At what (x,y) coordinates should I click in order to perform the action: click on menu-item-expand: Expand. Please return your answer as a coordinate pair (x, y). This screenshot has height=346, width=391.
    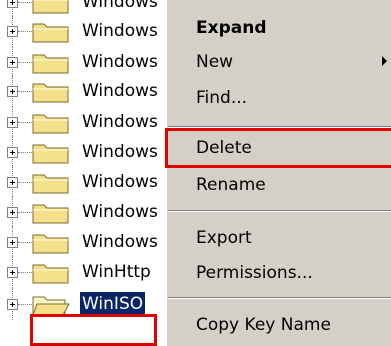
    Looking at the image, I should click on (231, 28).